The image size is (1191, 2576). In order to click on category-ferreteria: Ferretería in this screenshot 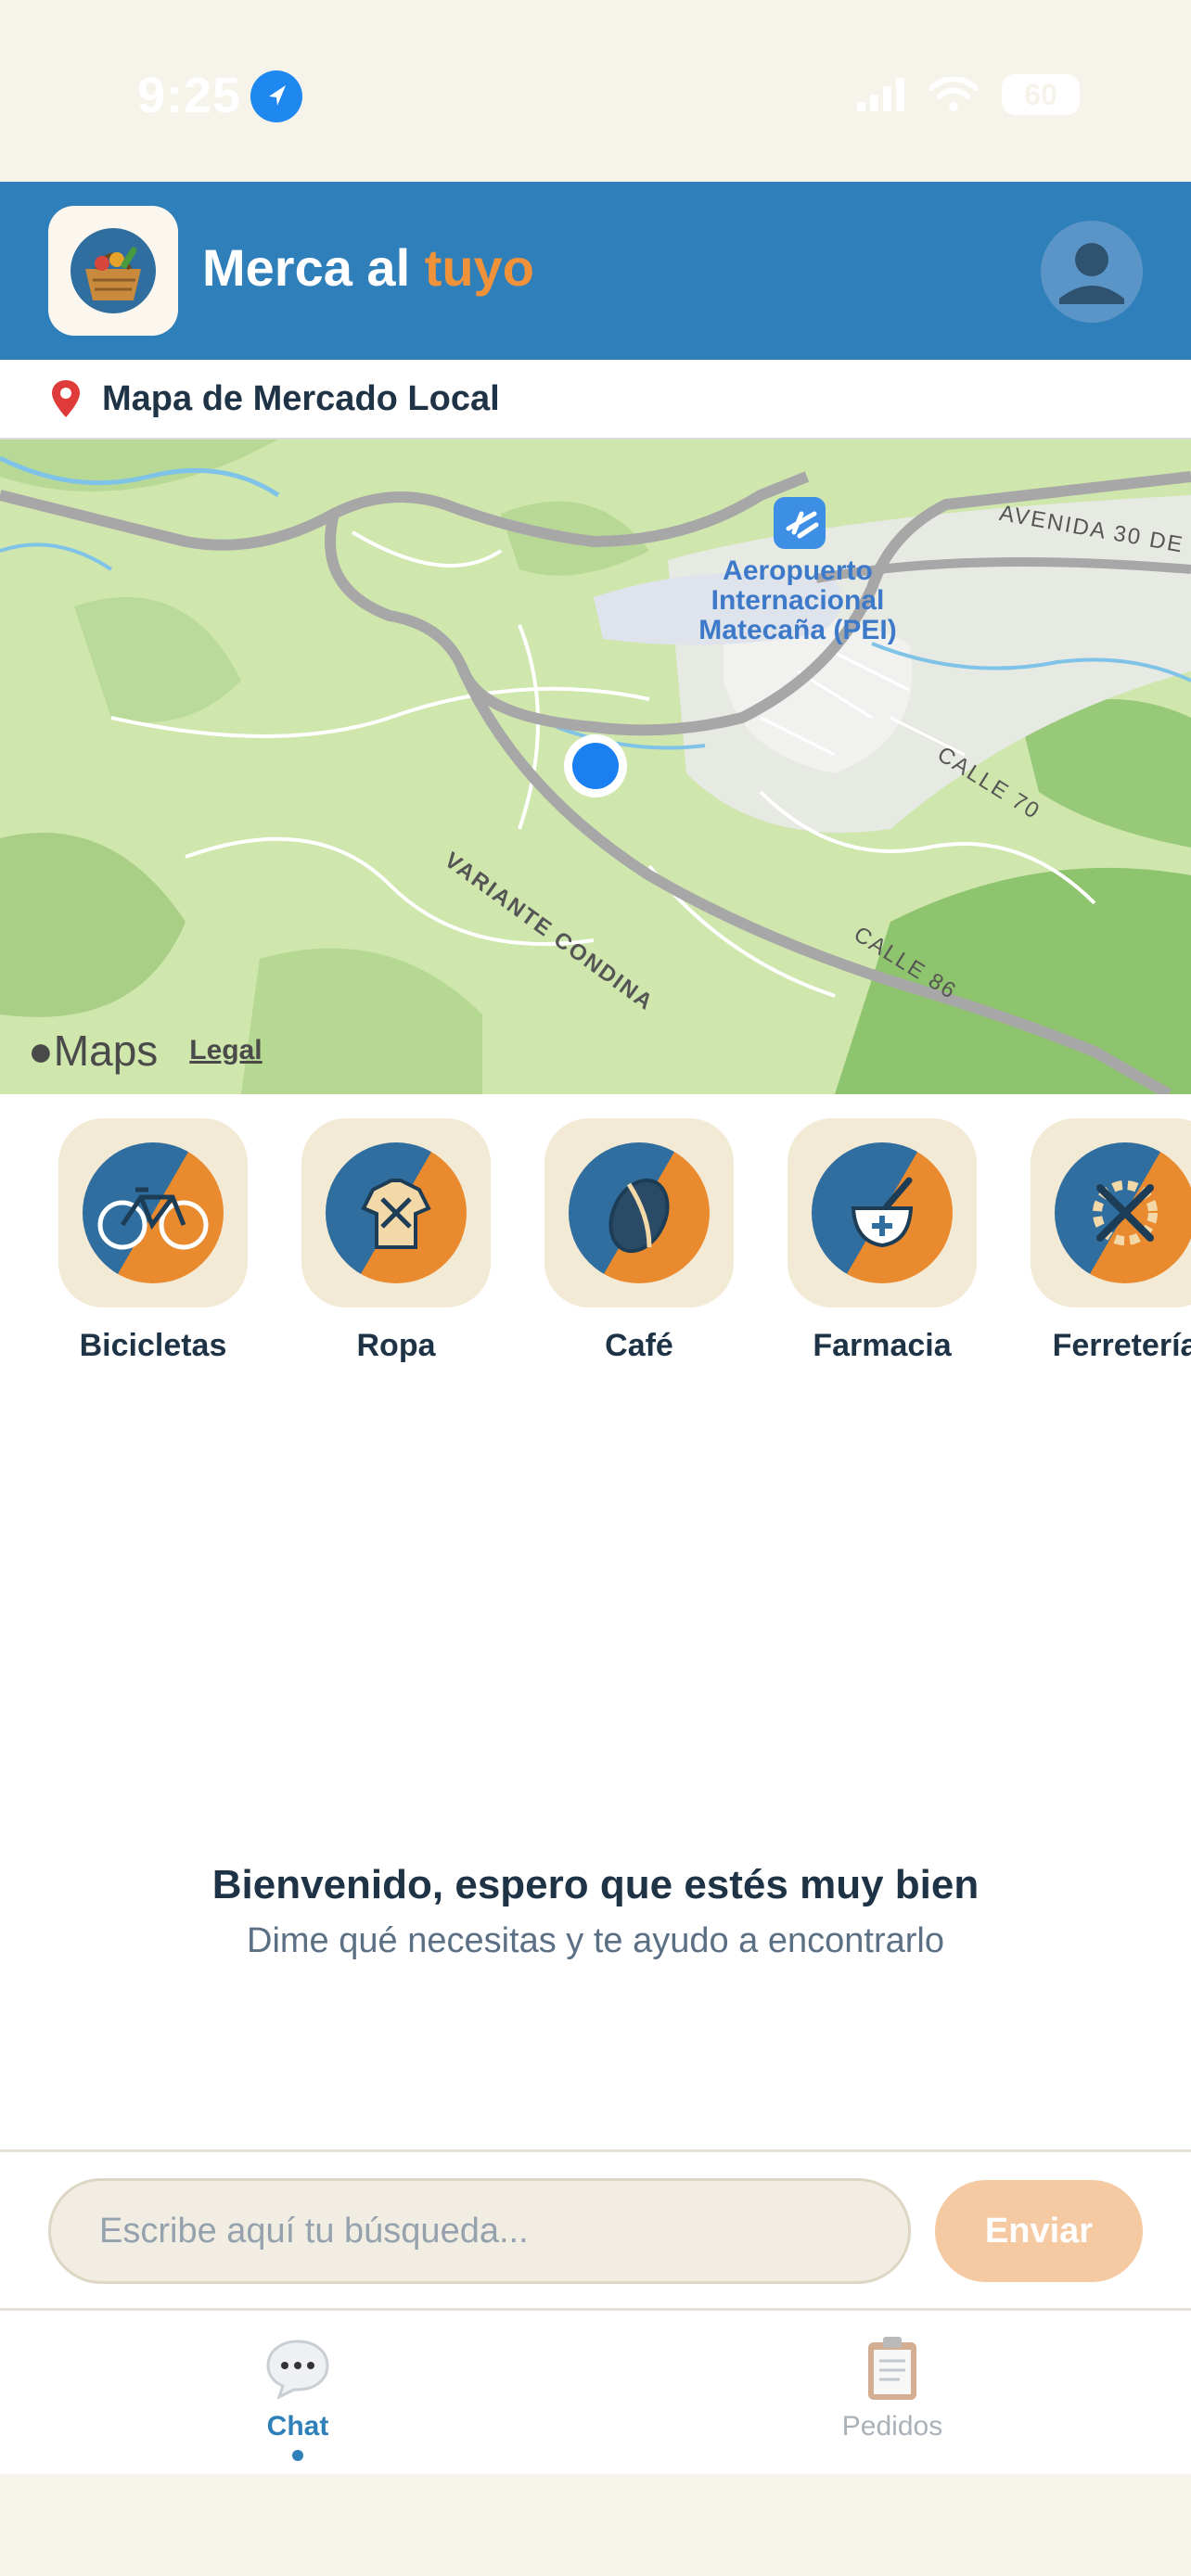, I will do `click(1110, 1241)`.